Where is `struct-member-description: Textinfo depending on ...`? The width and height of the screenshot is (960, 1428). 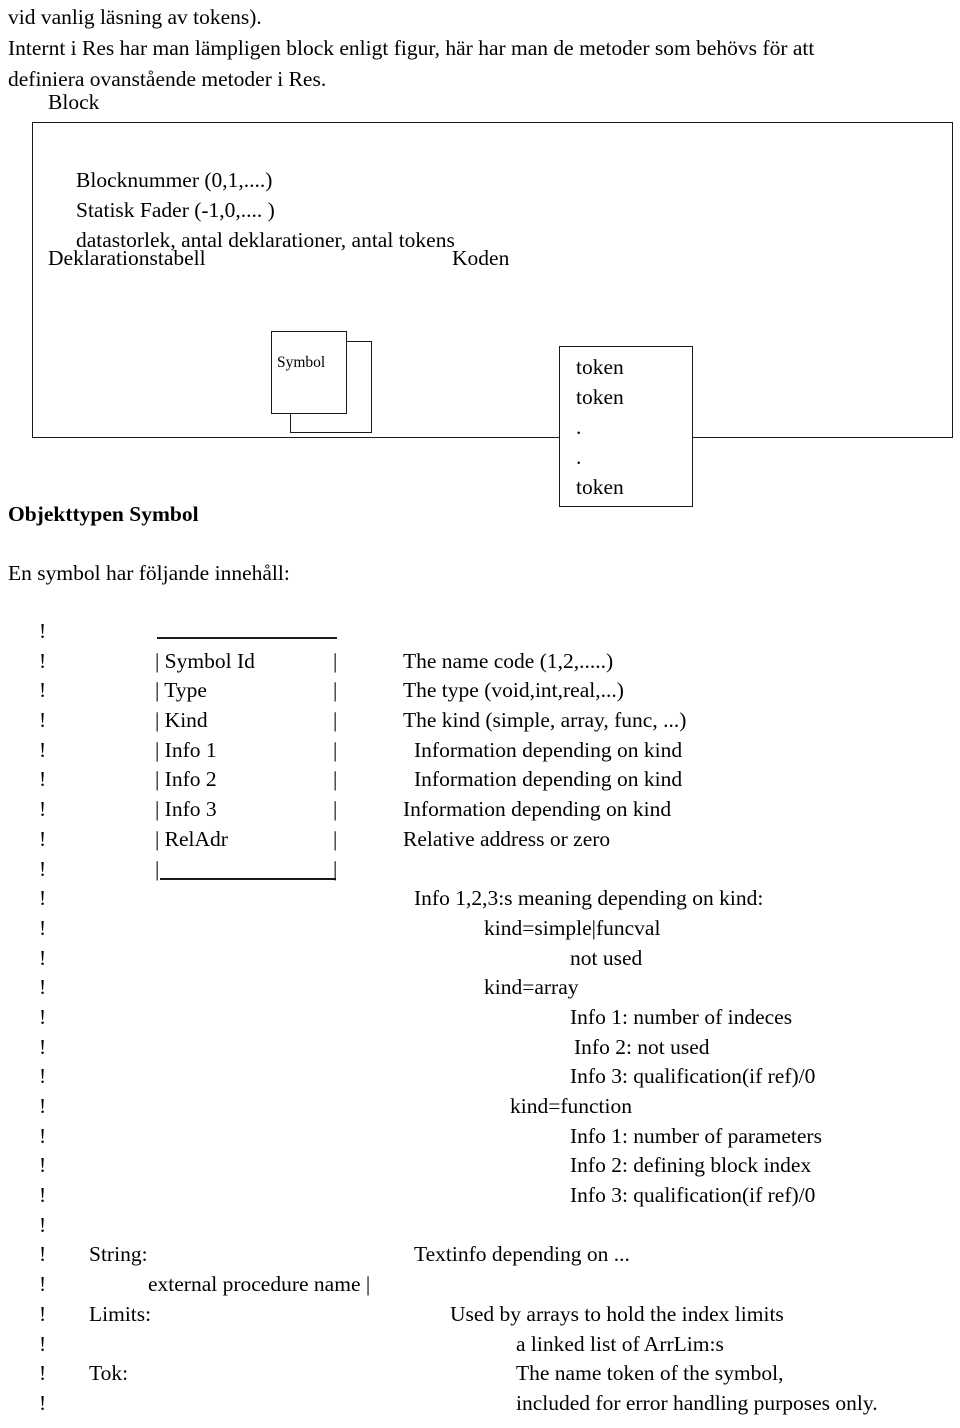
struct-member-description: Textinfo depending on ... is located at coordinates (522, 1254).